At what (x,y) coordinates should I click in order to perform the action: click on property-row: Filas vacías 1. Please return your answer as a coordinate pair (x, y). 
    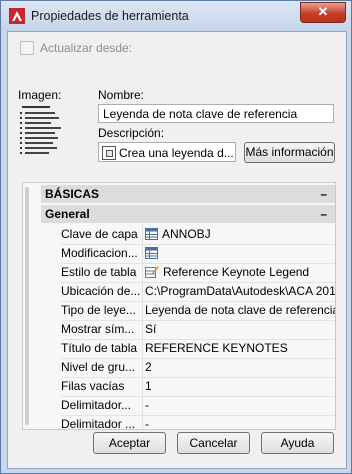
    Looking at the image, I should click on (198, 387).